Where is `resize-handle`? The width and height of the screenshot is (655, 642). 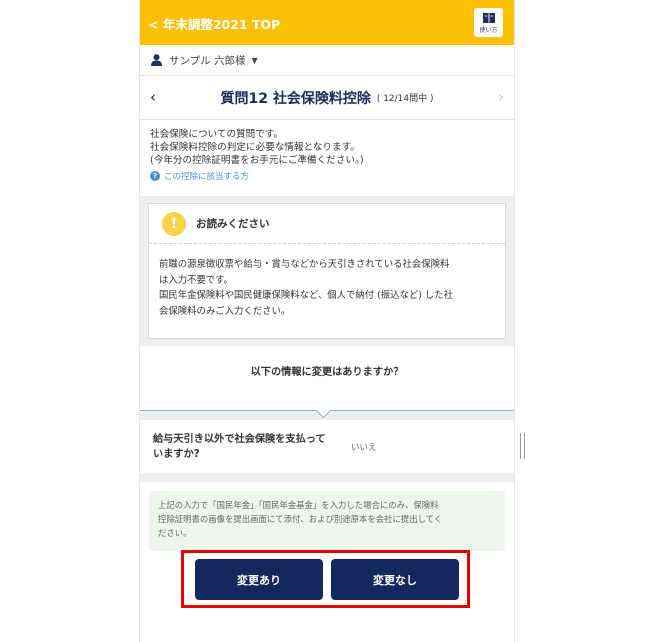
resize-handle is located at coordinates (522, 446).